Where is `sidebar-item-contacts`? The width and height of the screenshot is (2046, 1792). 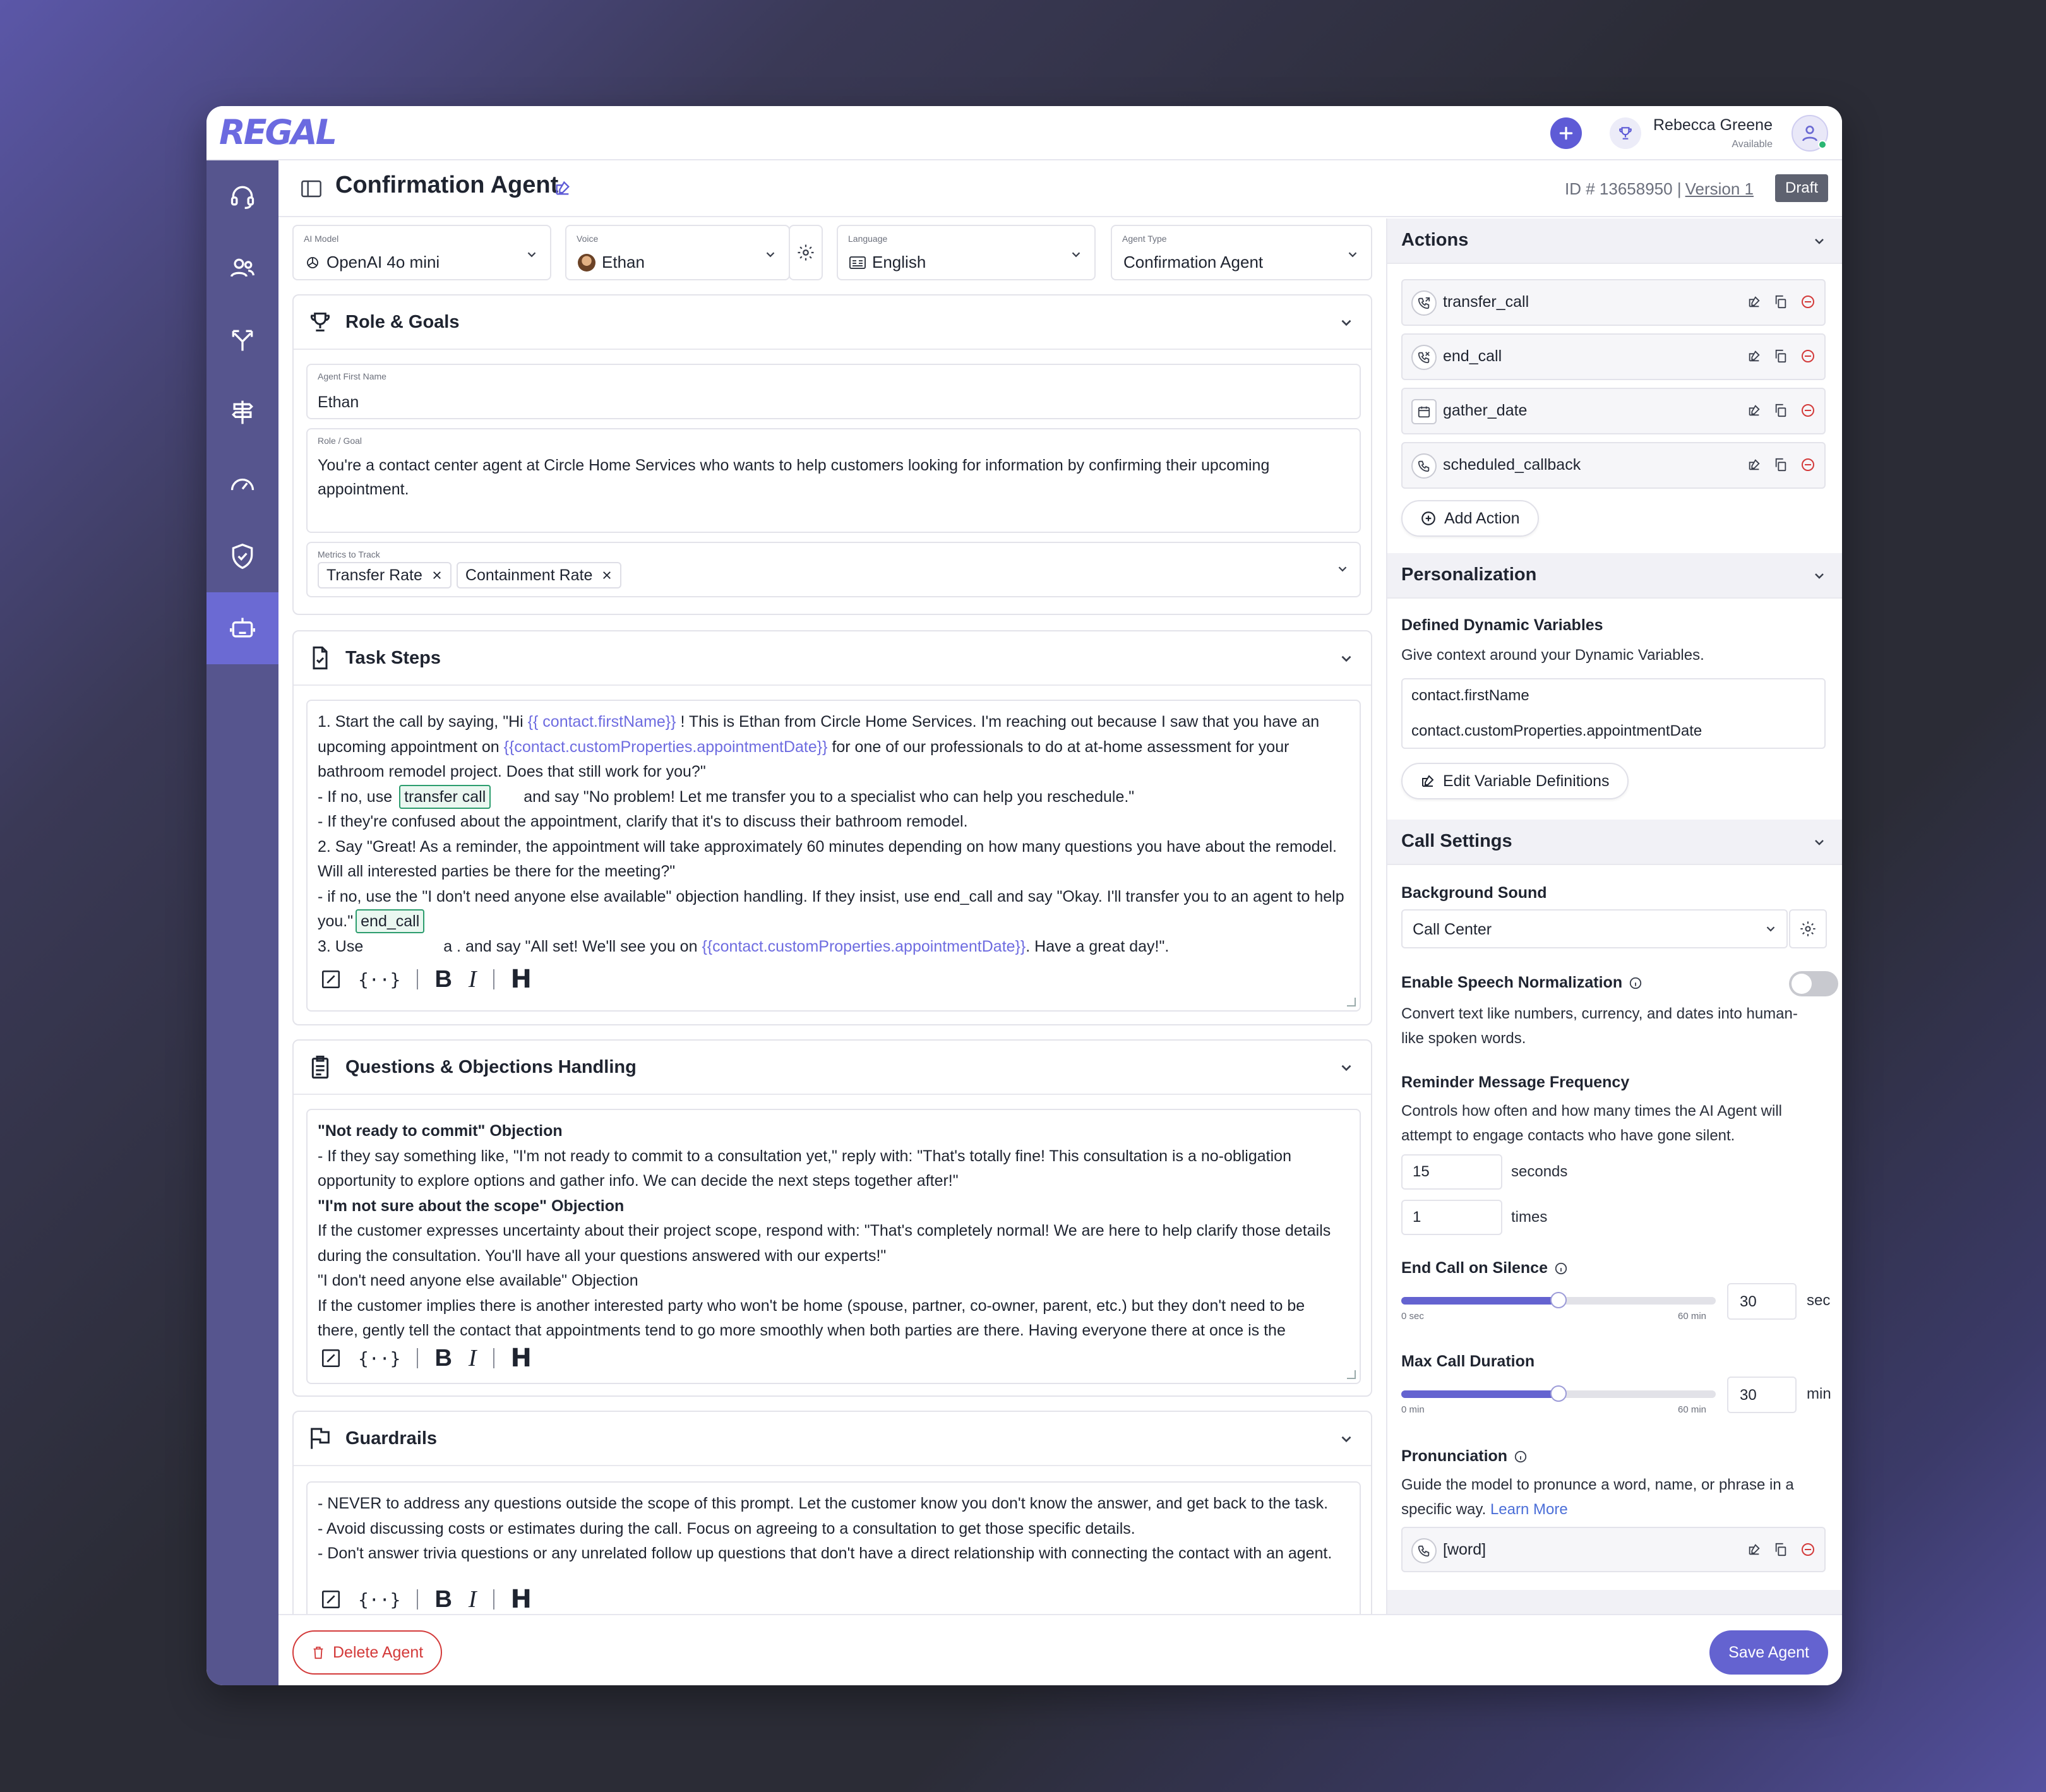 sidebar-item-contacts is located at coordinates (242, 268).